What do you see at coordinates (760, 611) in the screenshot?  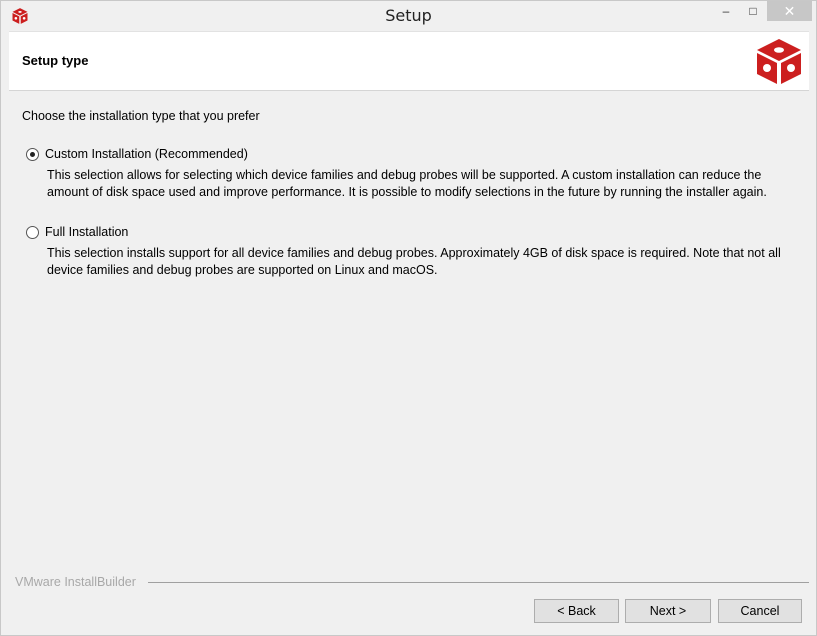 I see `cancel-button: Cancel` at bounding box center [760, 611].